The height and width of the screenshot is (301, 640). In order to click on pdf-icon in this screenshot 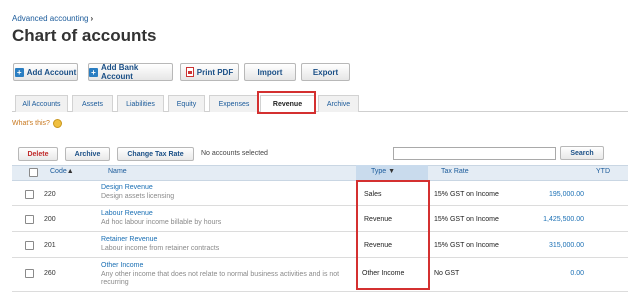, I will do `click(189, 72)`.